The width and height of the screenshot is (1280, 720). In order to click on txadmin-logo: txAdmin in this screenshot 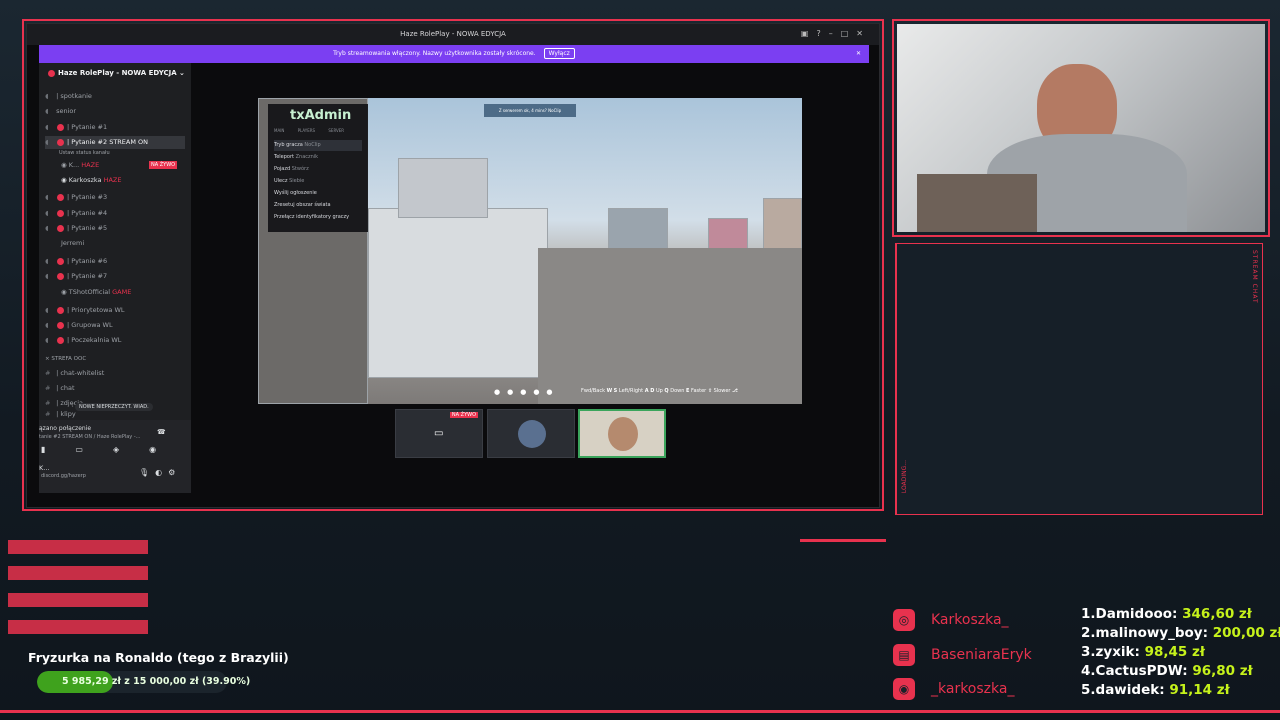, I will do `click(321, 115)`.